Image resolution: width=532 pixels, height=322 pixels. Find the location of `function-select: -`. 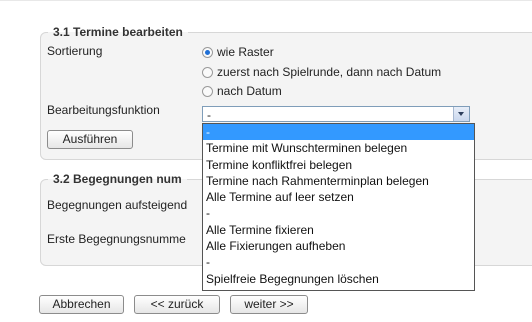

function-select: - is located at coordinates (336, 114).